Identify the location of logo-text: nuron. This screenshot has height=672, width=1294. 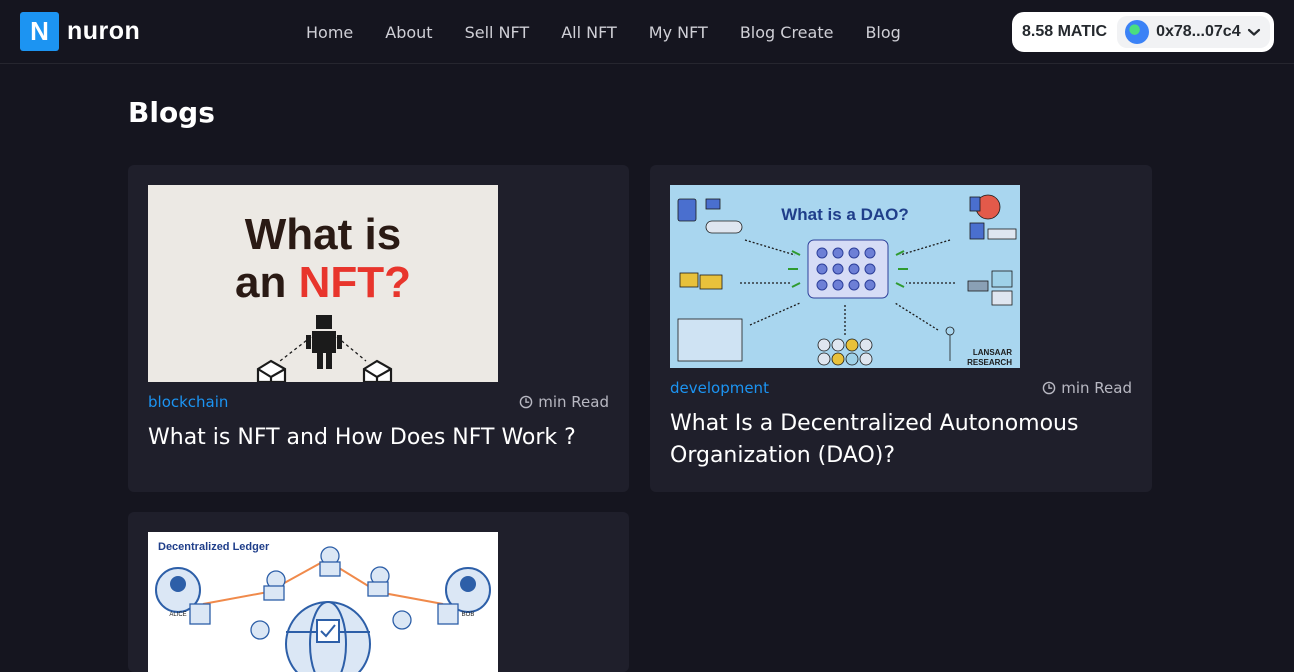
(104, 31).